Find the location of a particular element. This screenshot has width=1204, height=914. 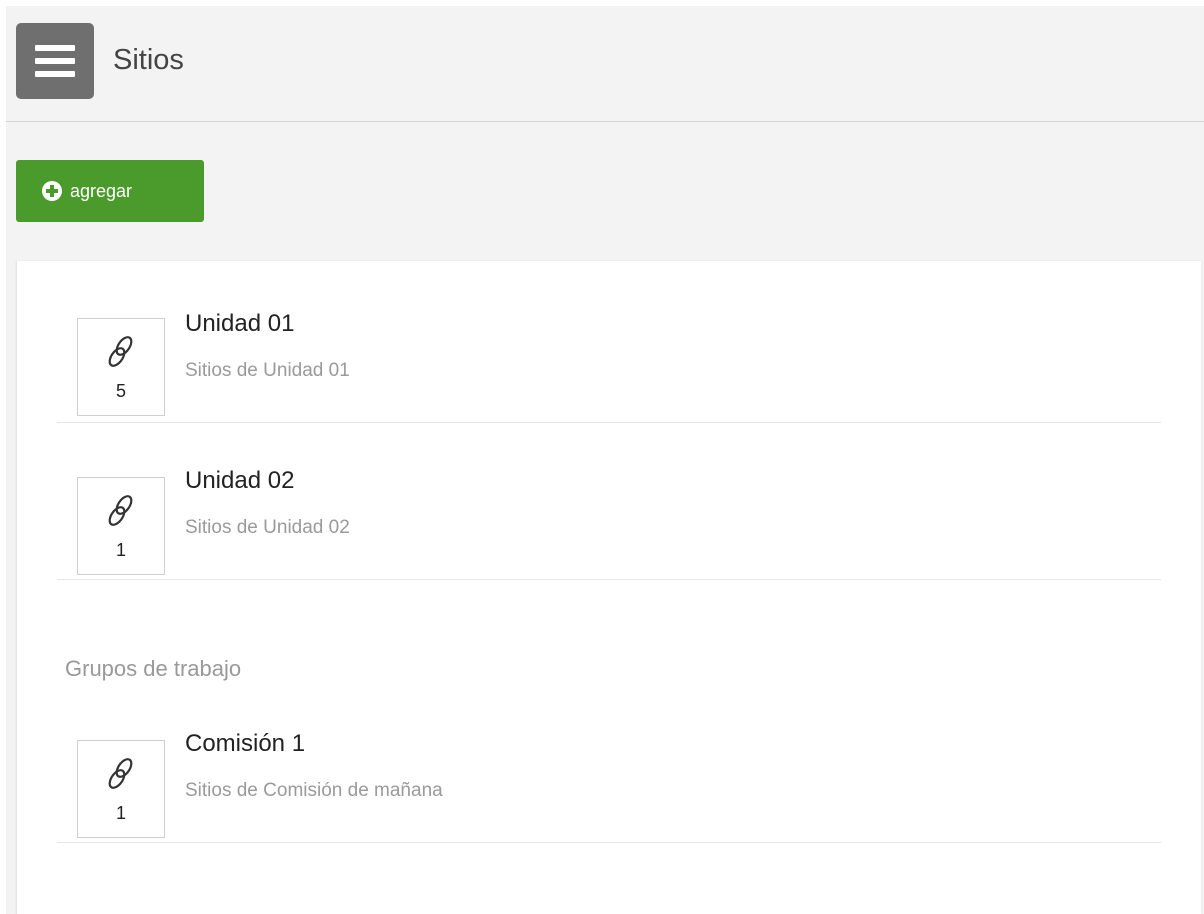

unit-title: Unidad 02 is located at coordinates (239, 481).